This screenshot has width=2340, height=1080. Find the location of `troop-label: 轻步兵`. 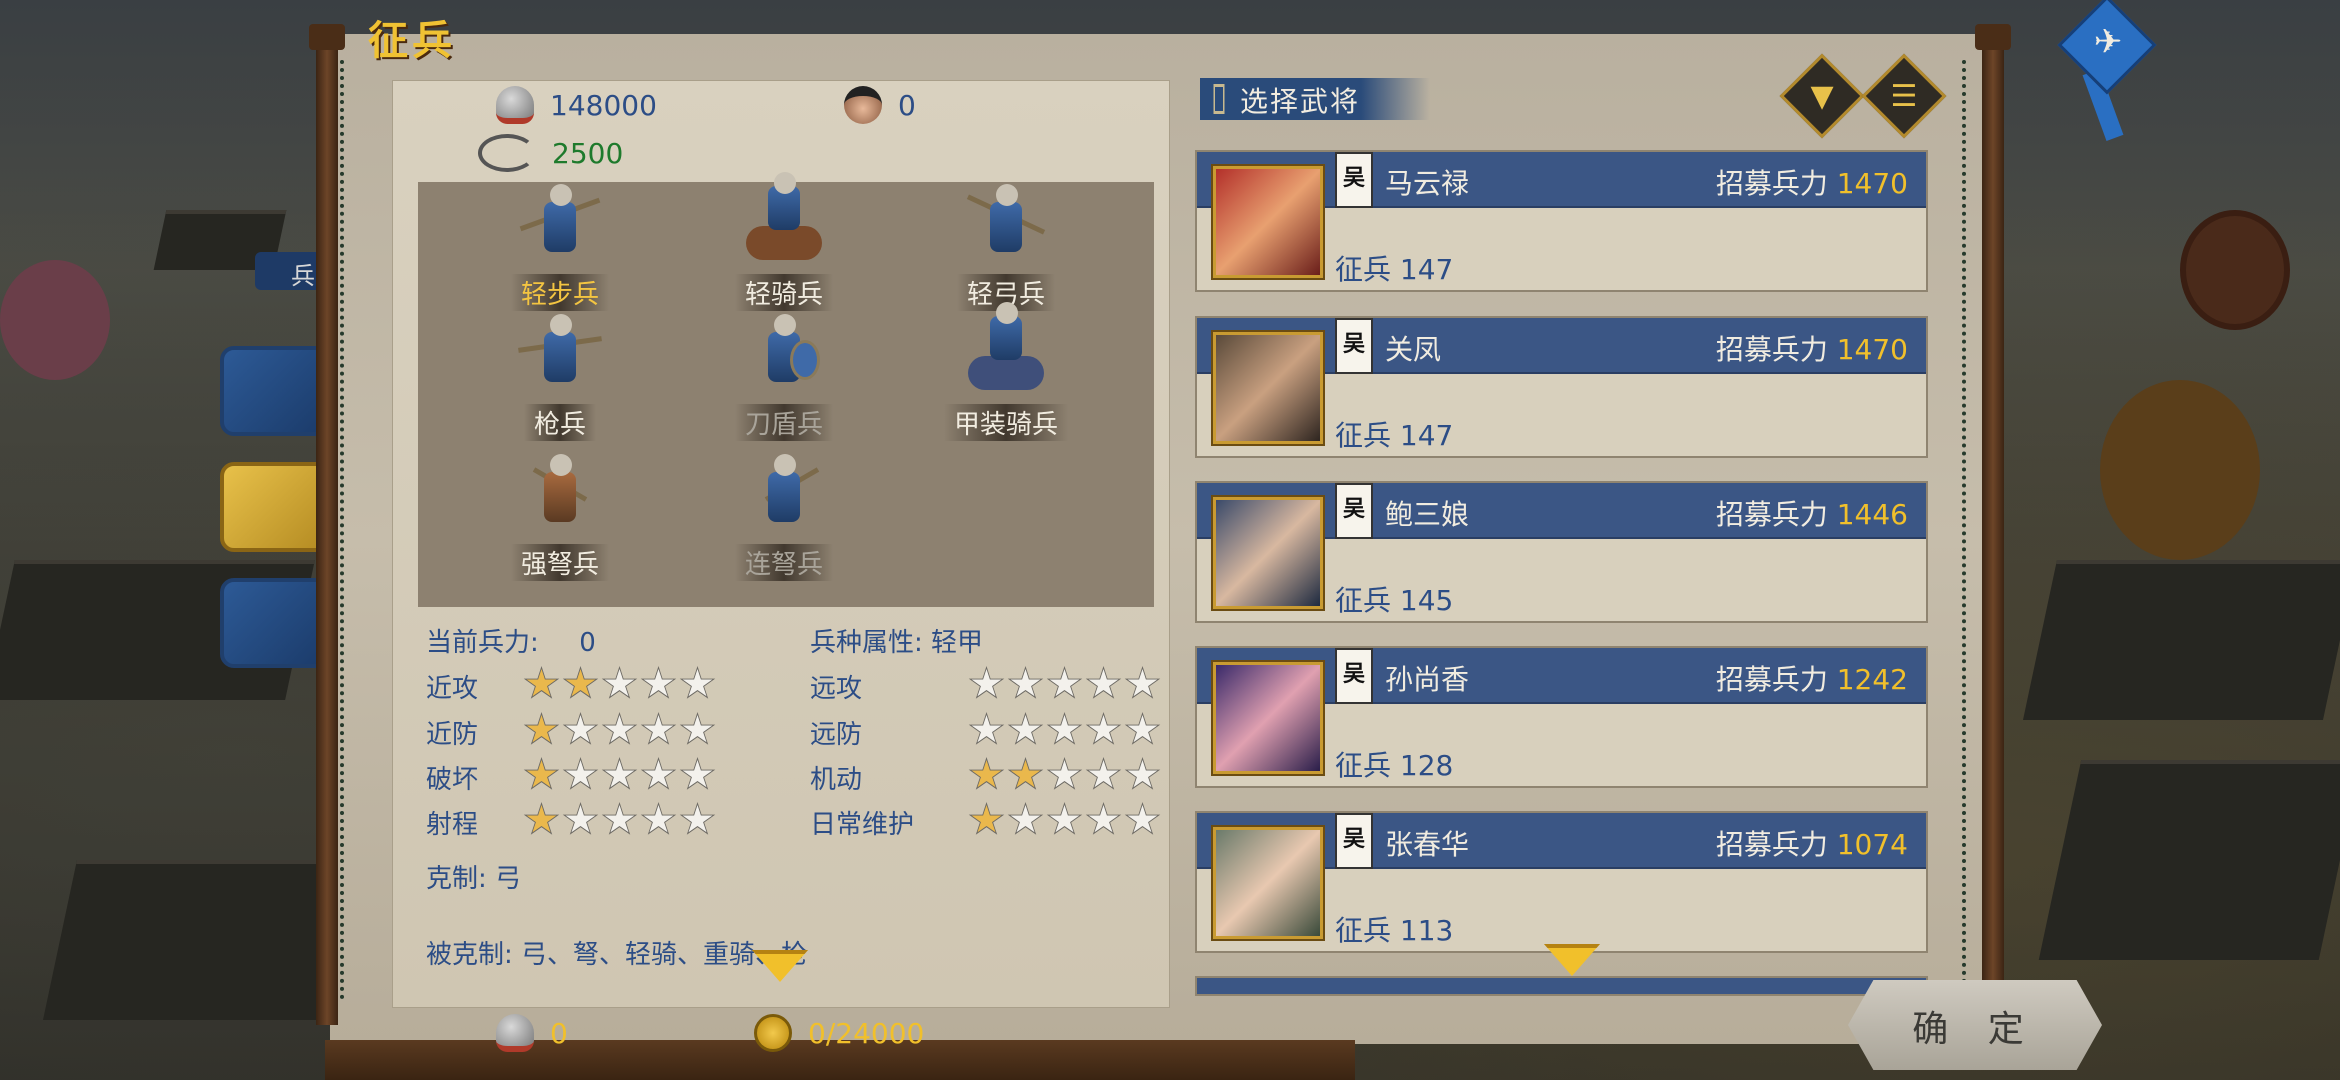

troop-label: 轻步兵 is located at coordinates (559, 292).